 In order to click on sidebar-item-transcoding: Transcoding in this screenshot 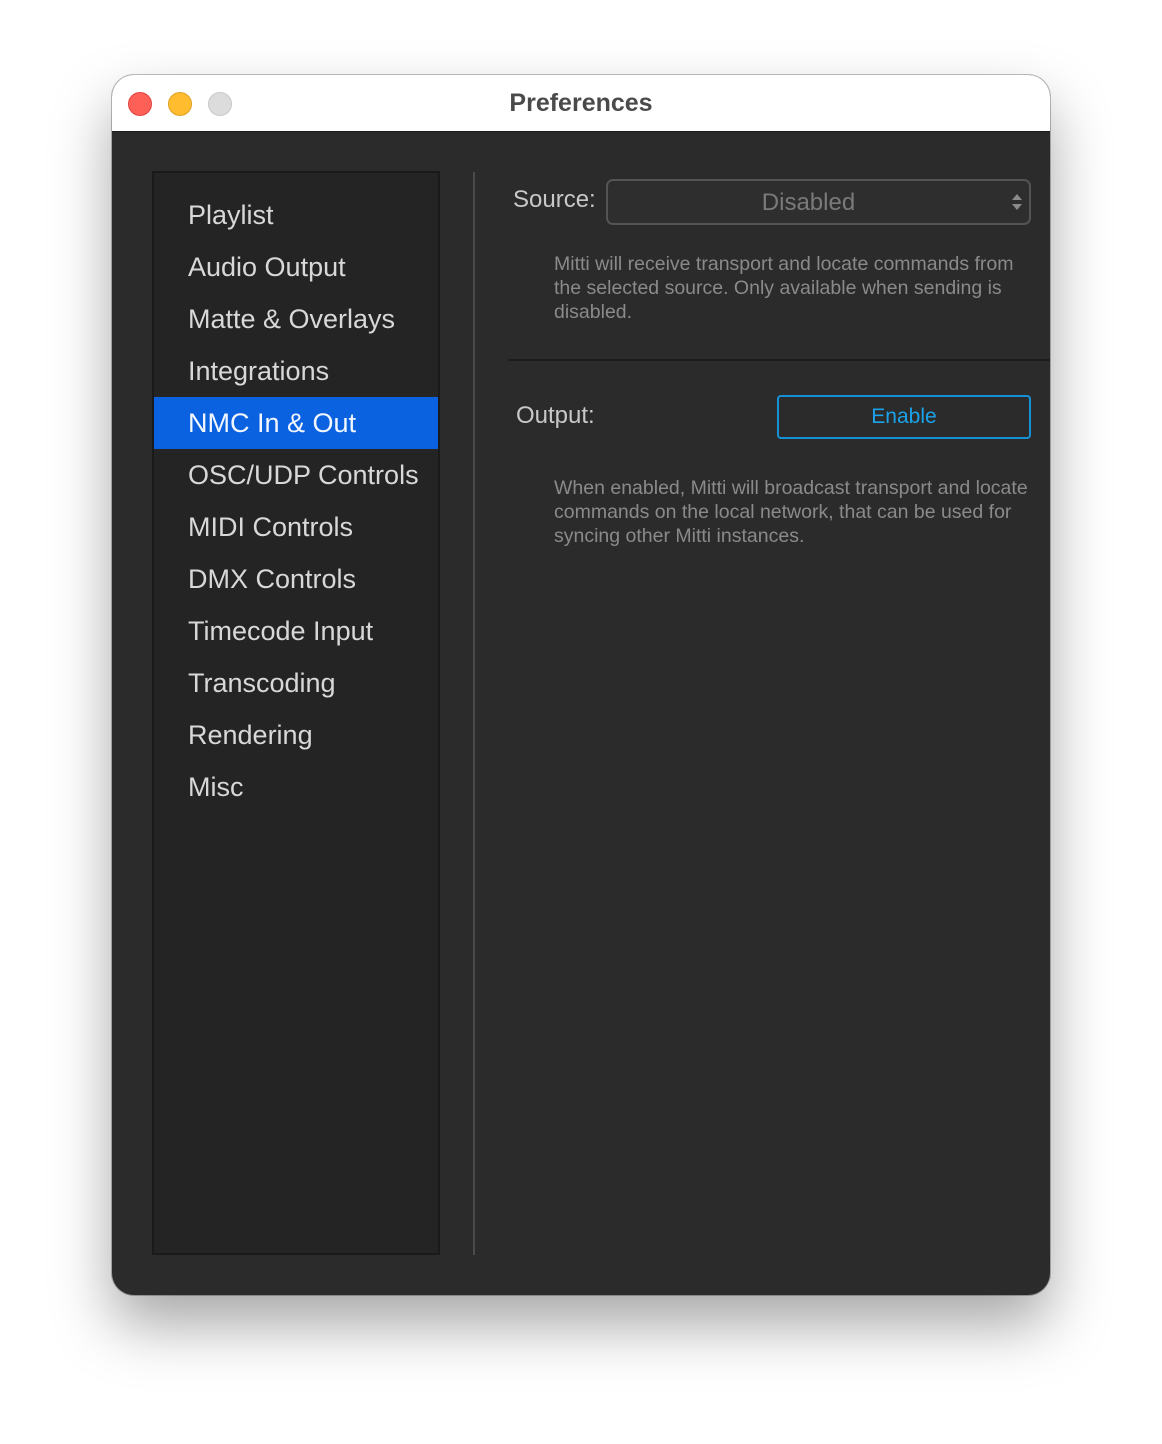, I will do `click(296, 683)`.